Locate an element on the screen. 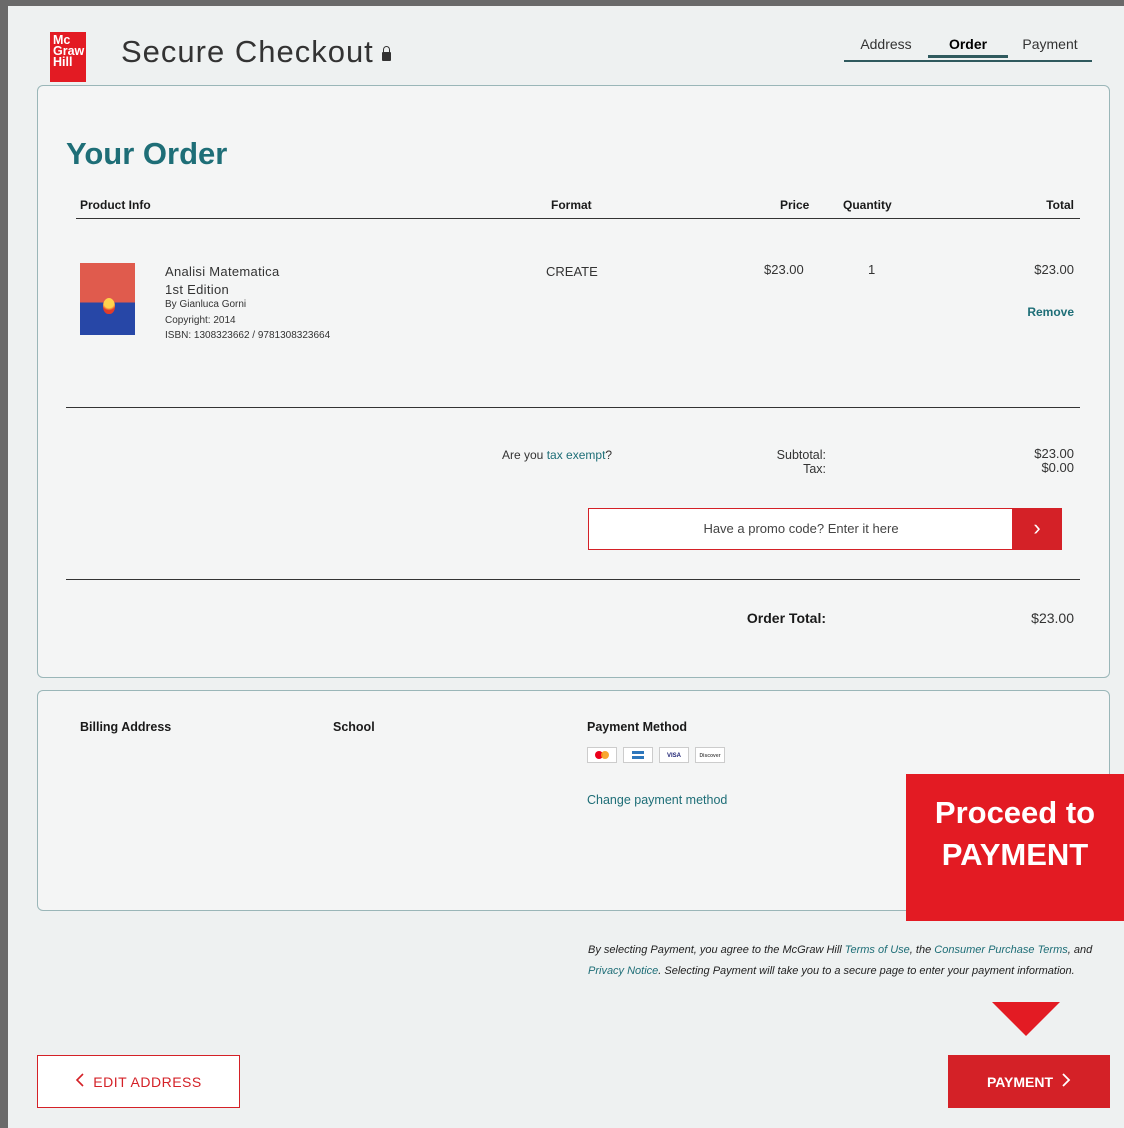 The image size is (1124, 1128). item-quantity: 1 is located at coordinates (872, 269).